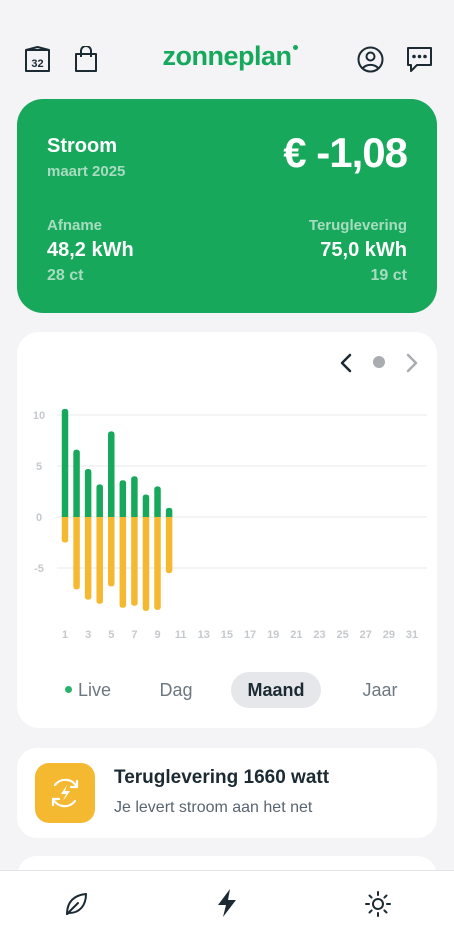 Image resolution: width=454 pixels, height=950 pixels. Describe the element at coordinates (412, 363) in the screenshot. I see `chevron-right-icon` at that location.